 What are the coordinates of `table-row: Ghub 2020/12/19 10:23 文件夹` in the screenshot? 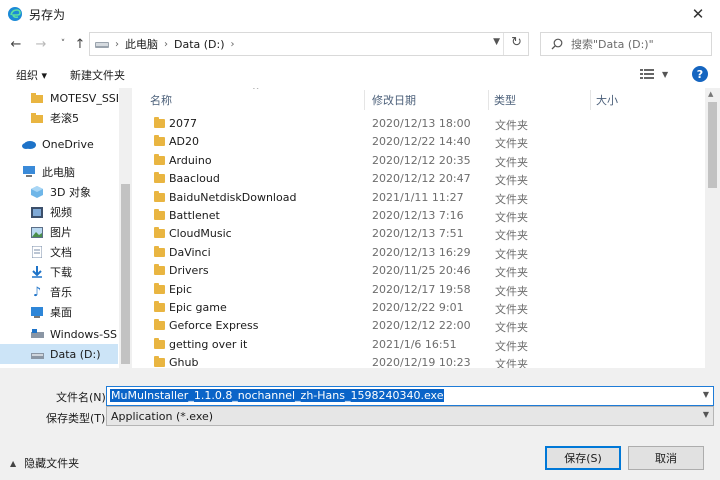 It's located at (425, 361).